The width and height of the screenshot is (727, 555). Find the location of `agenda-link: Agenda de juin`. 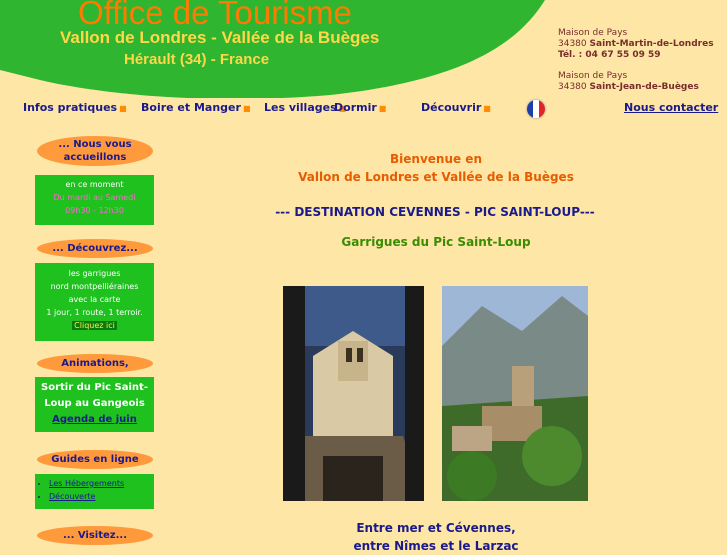

agenda-link: Agenda de juin is located at coordinates (94, 419).